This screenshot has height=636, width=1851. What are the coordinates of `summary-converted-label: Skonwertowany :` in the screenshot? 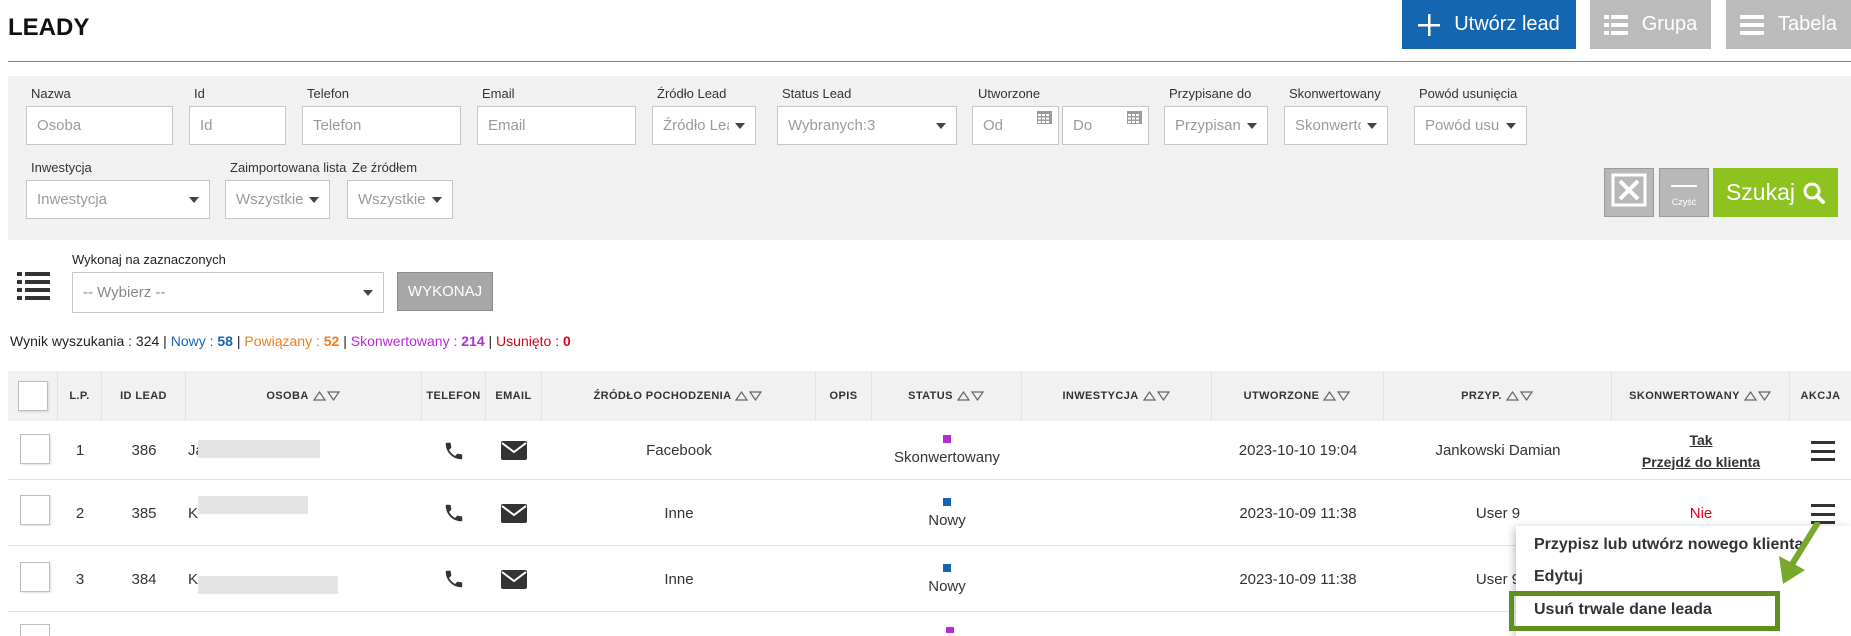 It's located at (404, 341).